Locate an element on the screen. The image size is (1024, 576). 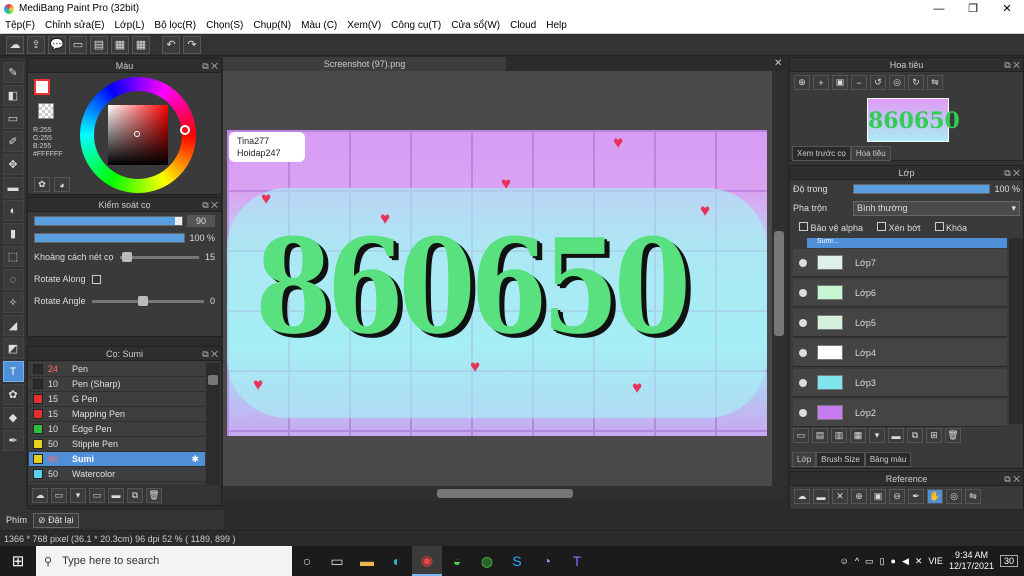
canvas-horizontal-scrollbar is located at coordinates (504, 493).